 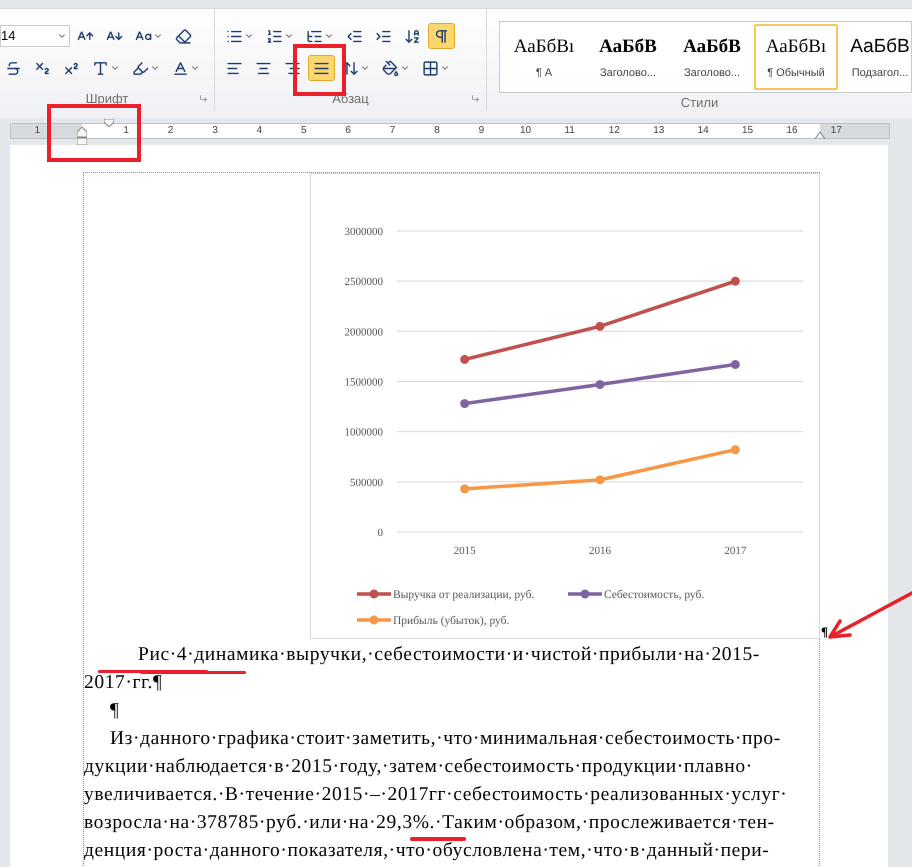 What do you see at coordinates (427, 850) in the screenshot?
I see `text-line: денция·роста·данного·показателя,·что·обусловлена·тем,·что·в·данный·пери-` at bounding box center [427, 850].